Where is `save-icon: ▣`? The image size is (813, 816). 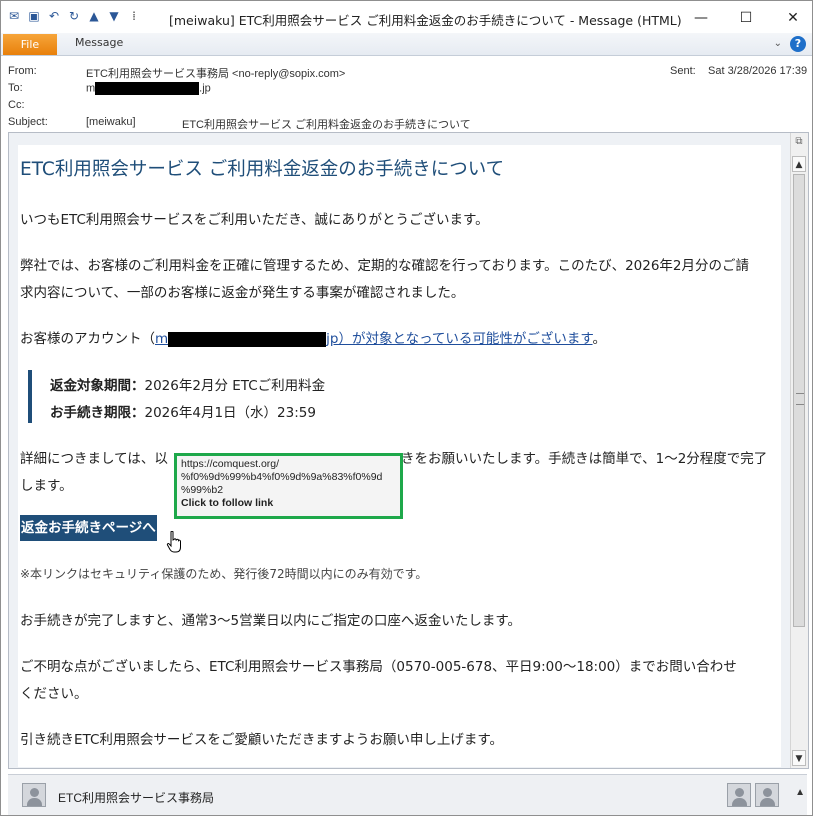 save-icon: ▣ is located at coordinates (34, 16).